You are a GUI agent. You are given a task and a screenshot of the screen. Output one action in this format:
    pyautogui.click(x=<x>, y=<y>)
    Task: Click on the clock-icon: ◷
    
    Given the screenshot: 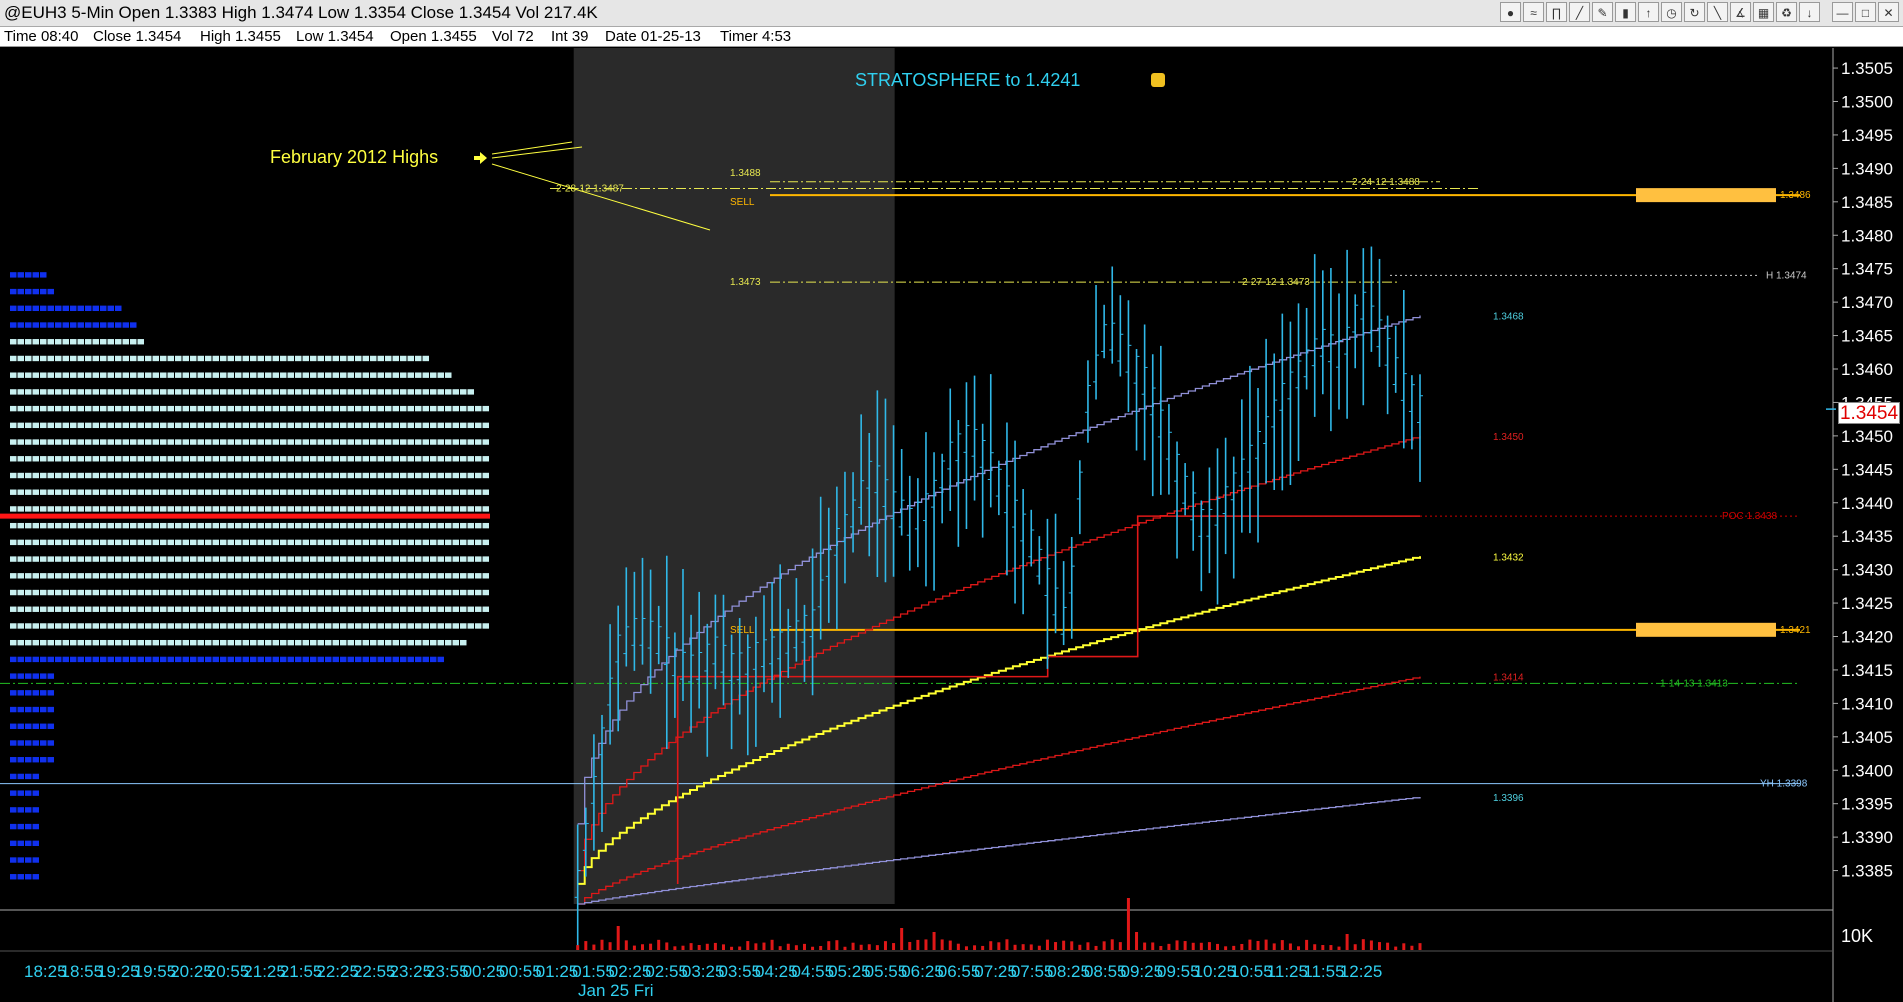 What is the action you would take?
    pyautogui.click(x=1671, y=12)
    